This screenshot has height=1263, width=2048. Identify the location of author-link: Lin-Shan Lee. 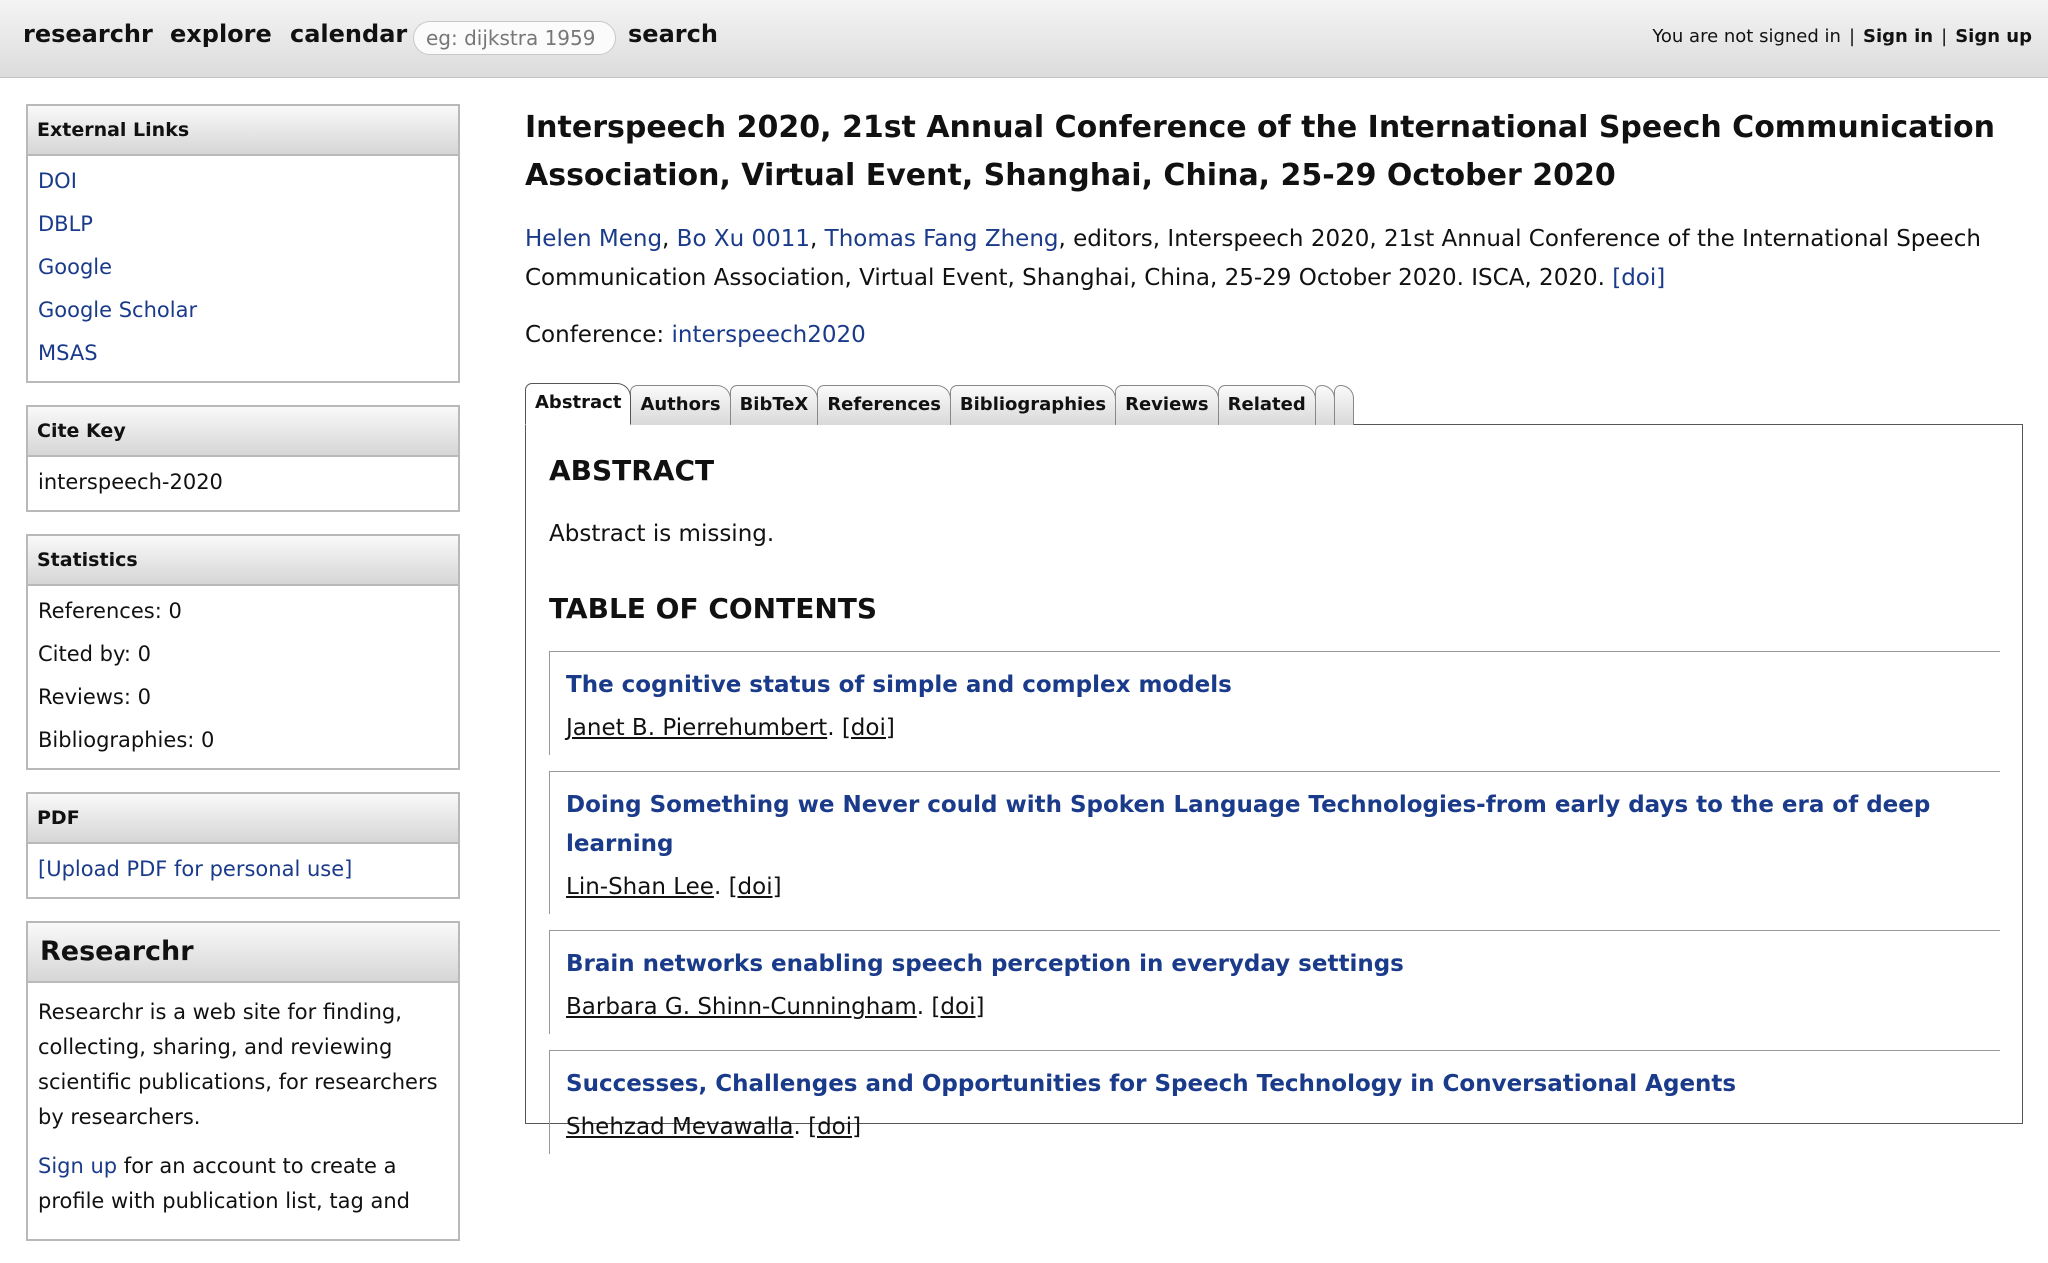
(640, 887).